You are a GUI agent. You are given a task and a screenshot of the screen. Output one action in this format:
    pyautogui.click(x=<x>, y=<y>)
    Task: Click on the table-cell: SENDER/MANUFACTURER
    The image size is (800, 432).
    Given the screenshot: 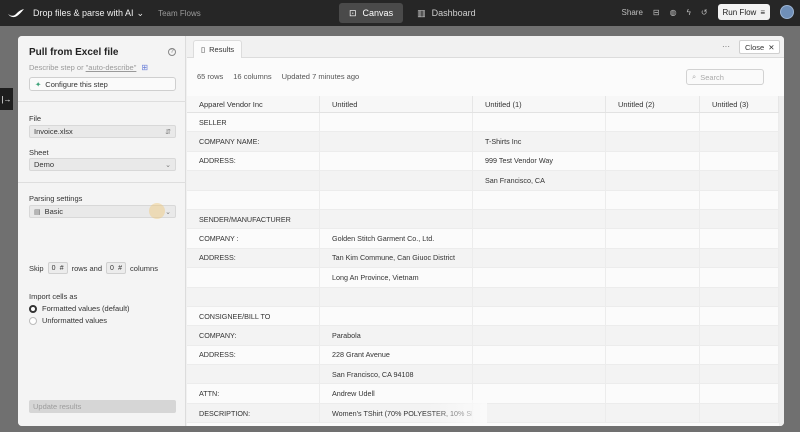 What is the action you would take?
    pyautogui.click(x=253, y=219)
    